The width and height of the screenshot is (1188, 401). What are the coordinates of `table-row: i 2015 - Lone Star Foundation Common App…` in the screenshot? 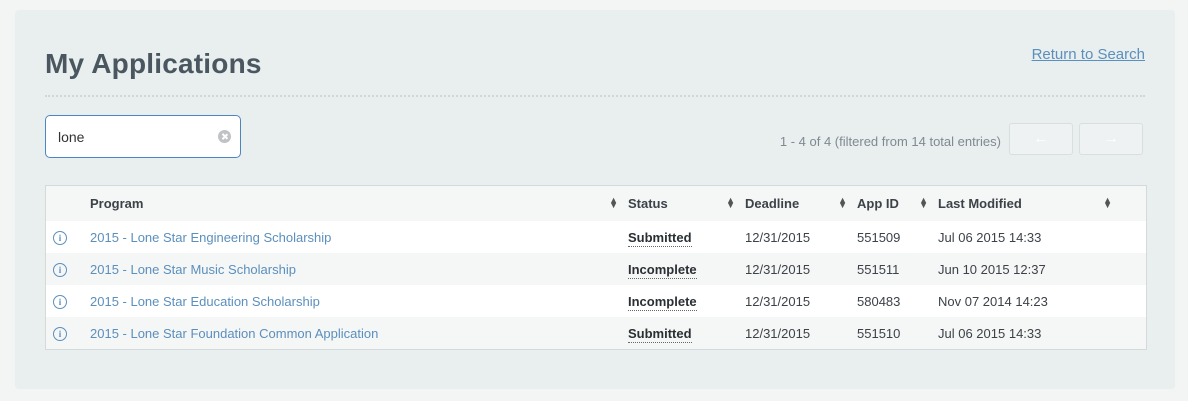 It's located at (596, 333).